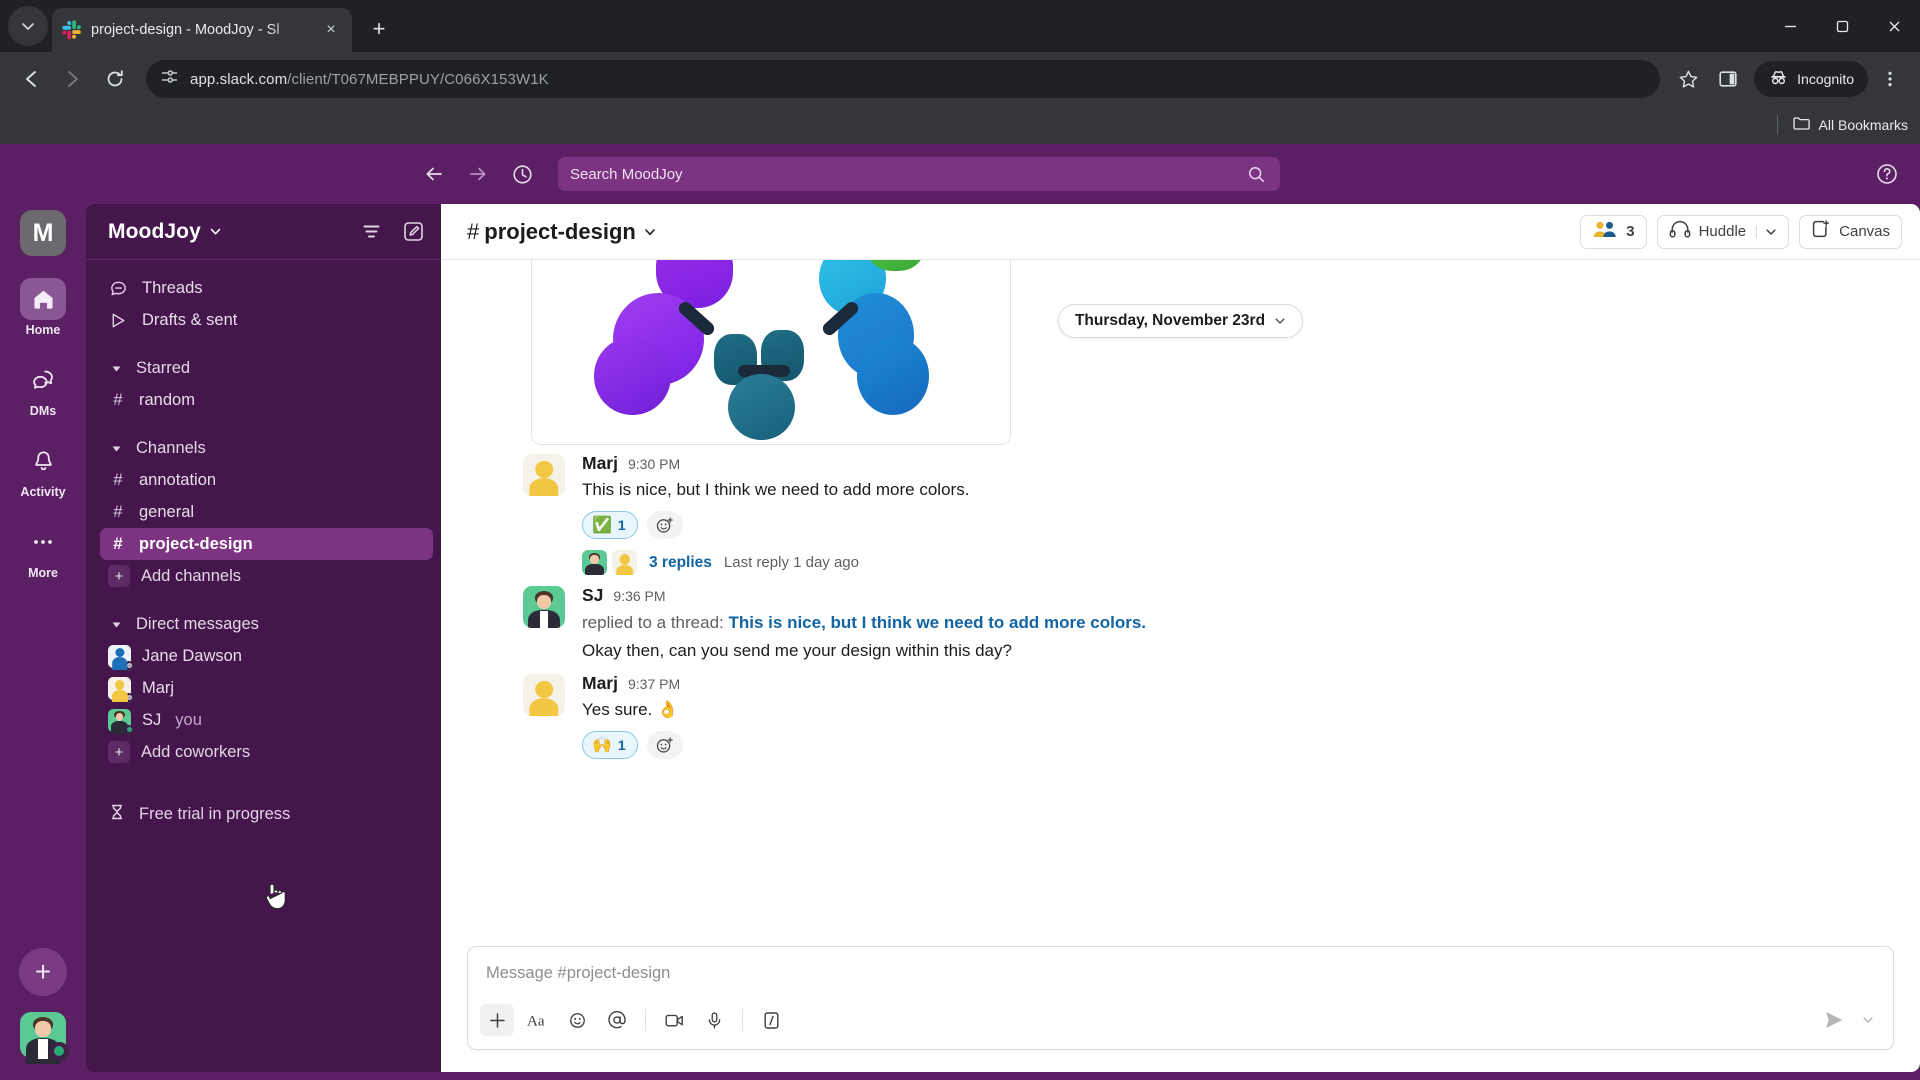 The image size is (1920, 1080). Describe the element at coordinates (129, 665) in the screenshot. I see `presence-indicator` at that location.